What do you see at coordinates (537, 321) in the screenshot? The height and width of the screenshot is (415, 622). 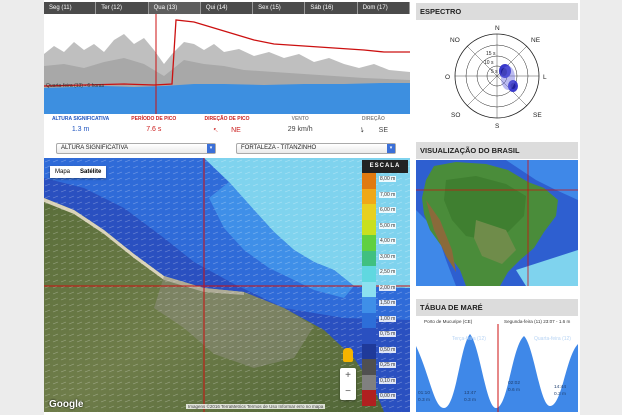 I see `tide-current: Segunda-feira (11) 23:07 - 1.6 m` at bounding box center [537, 321].